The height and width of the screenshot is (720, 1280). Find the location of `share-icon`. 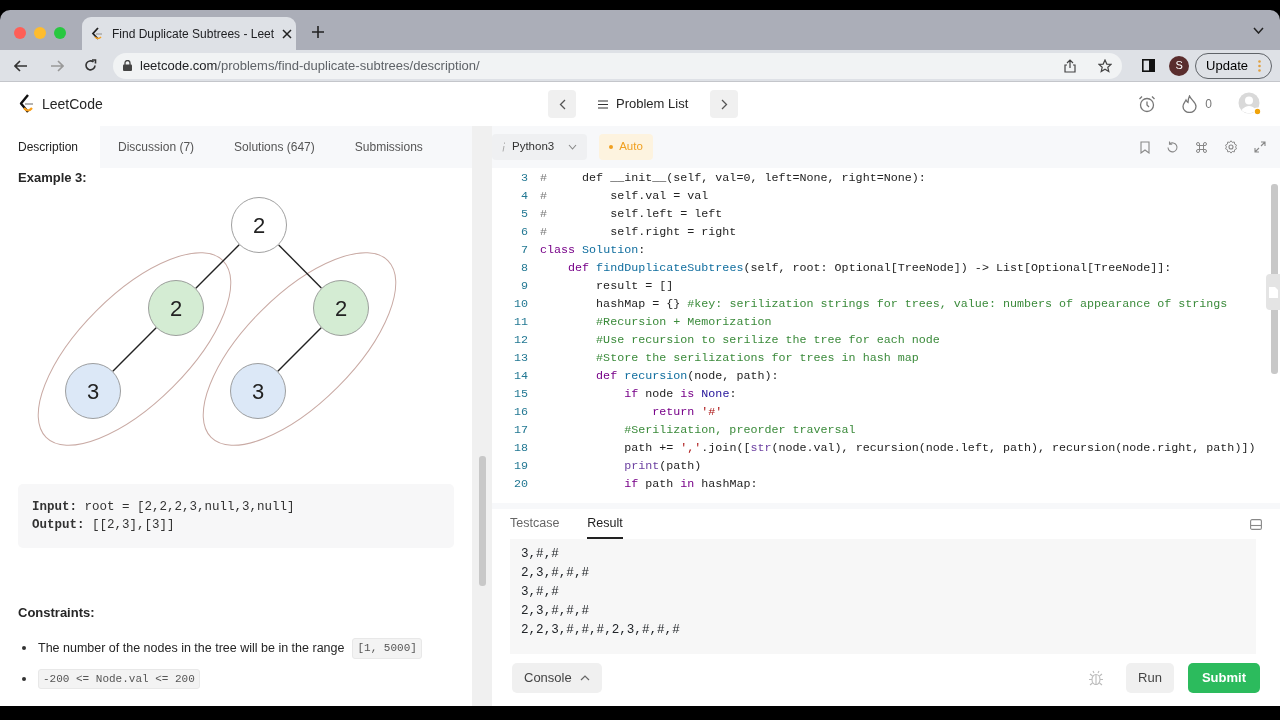

share-icon is located at coordinates (1070, 65).